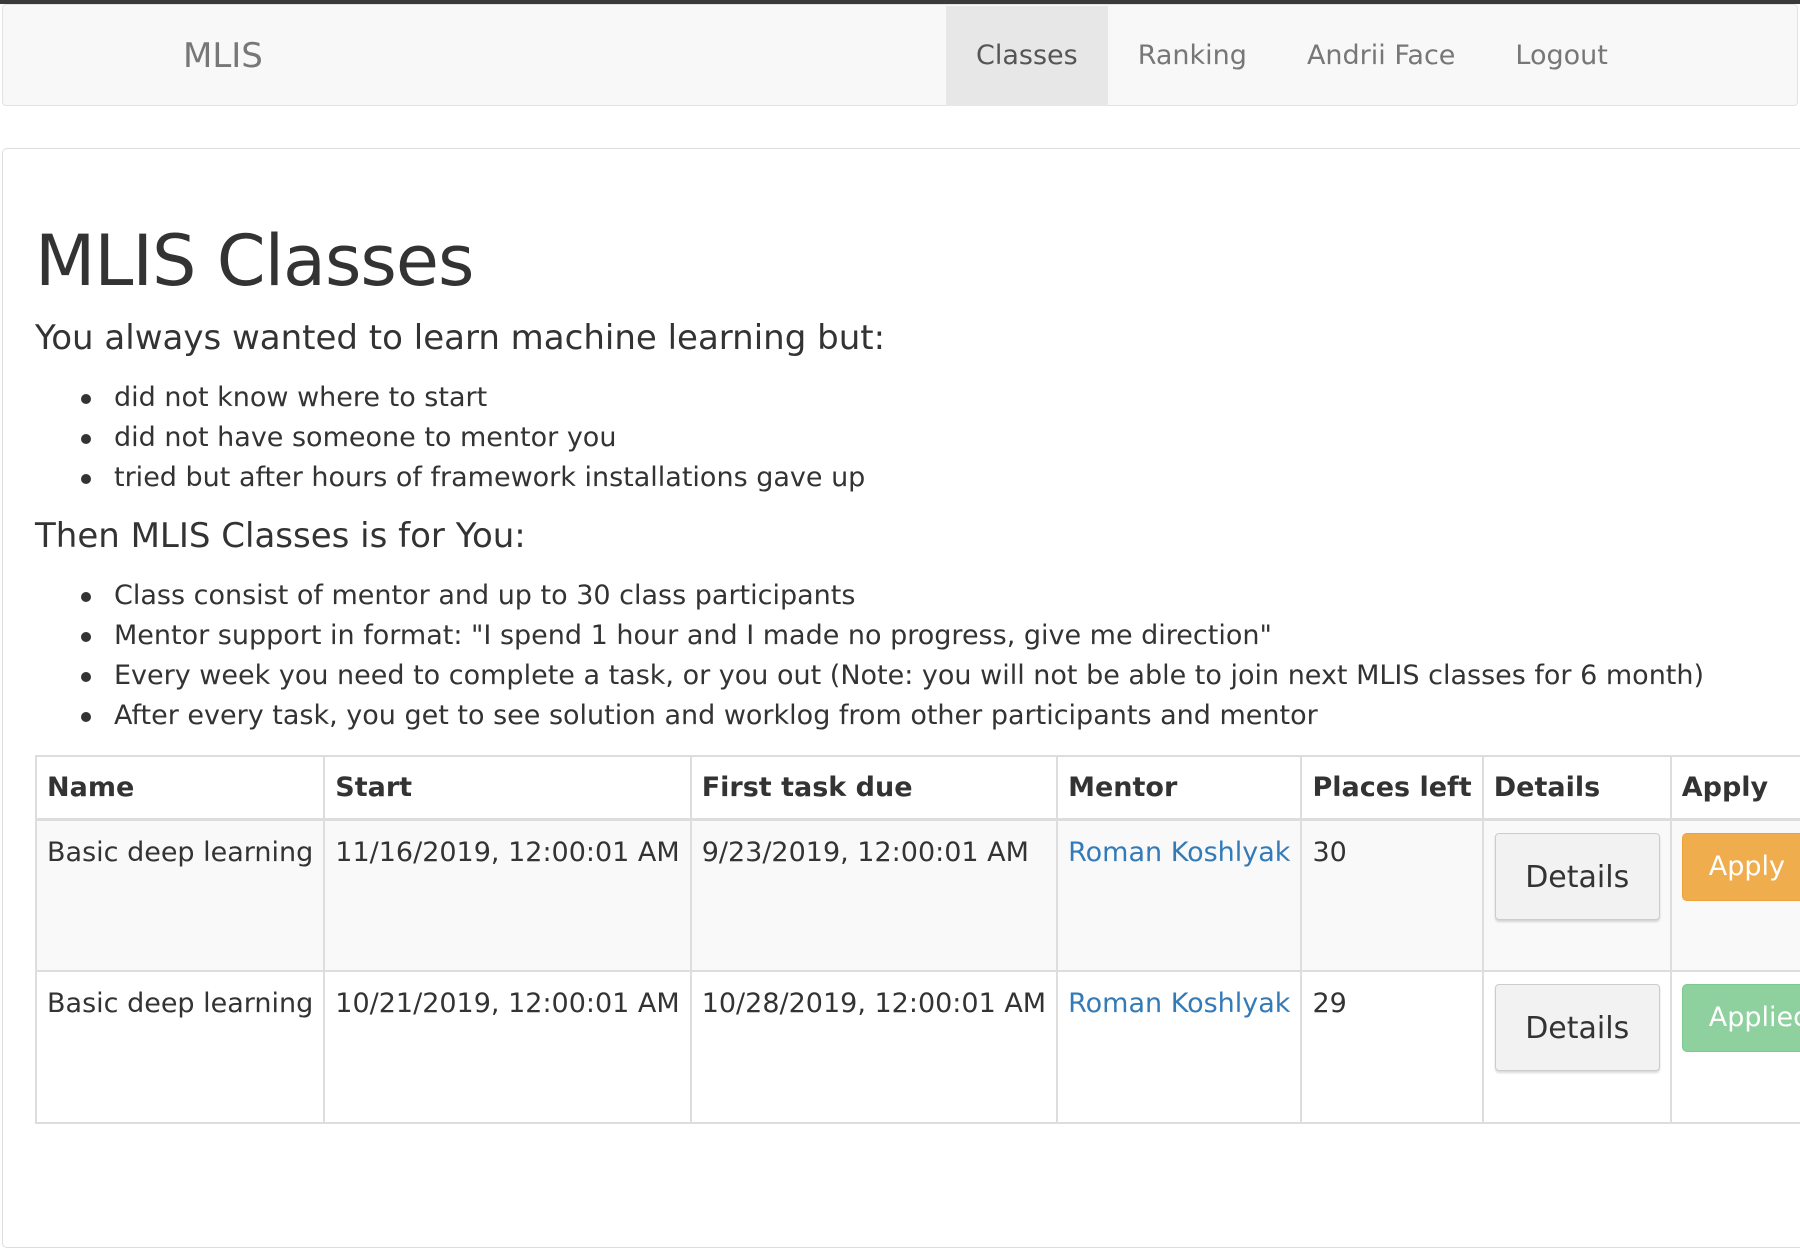  I want to click on cell-start: 11/16/2019, 12:00:01 AM, so click(507, 895).